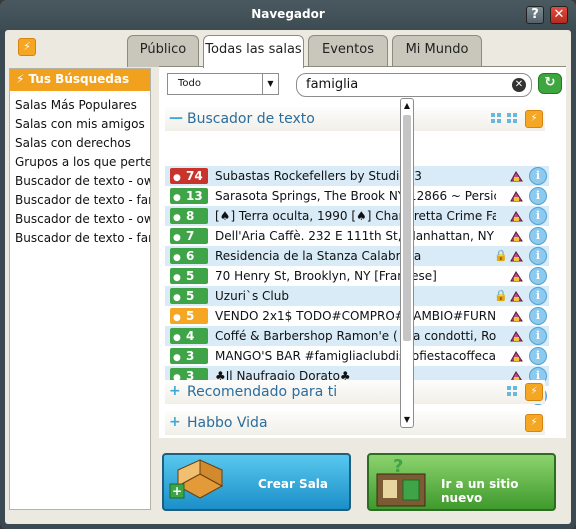 The height and width of the screenshot is (529, 576). Describe the element at coordinates (501, 255) in the screenshot. I see `lock-icon: 🔒` at that location.